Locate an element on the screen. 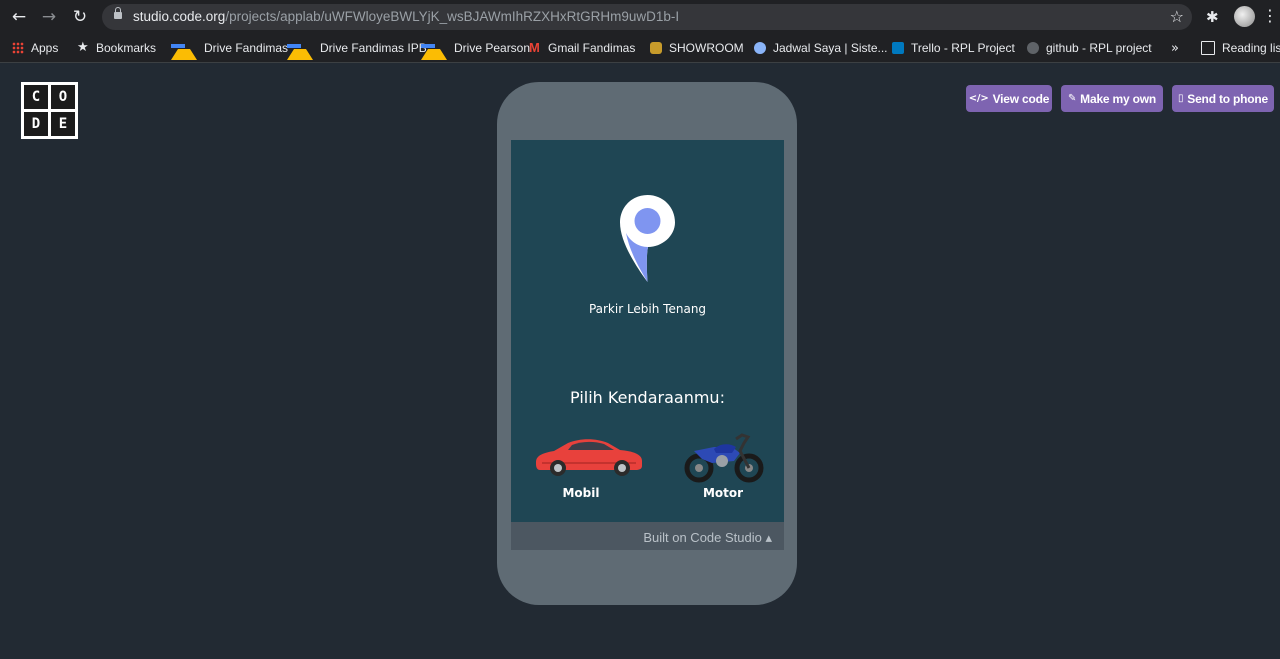 This screenshot has height=659, width=1280. code-icon: </> is located at coordinates (978, 98).